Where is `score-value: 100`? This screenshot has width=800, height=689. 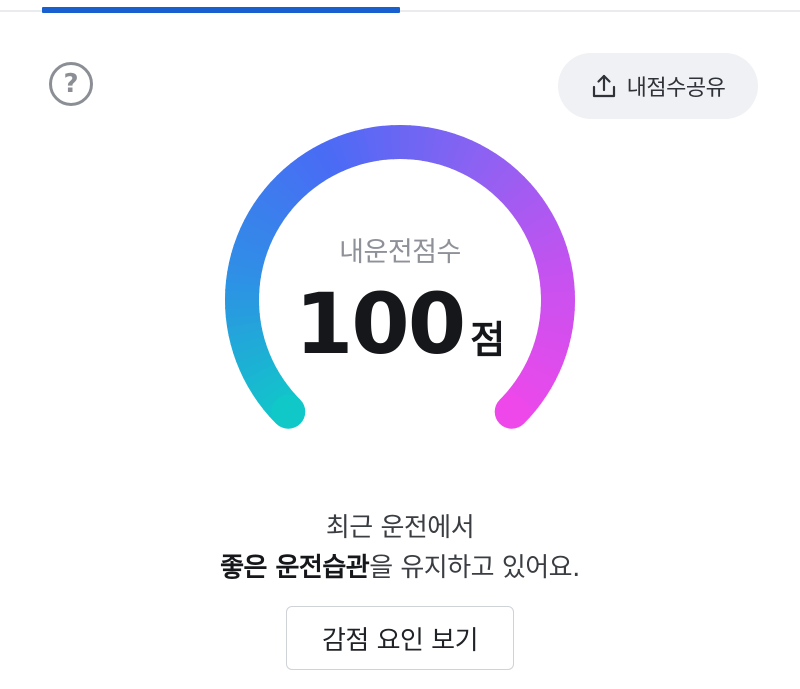 score-value: 100 is located at coordinates (380, 324).